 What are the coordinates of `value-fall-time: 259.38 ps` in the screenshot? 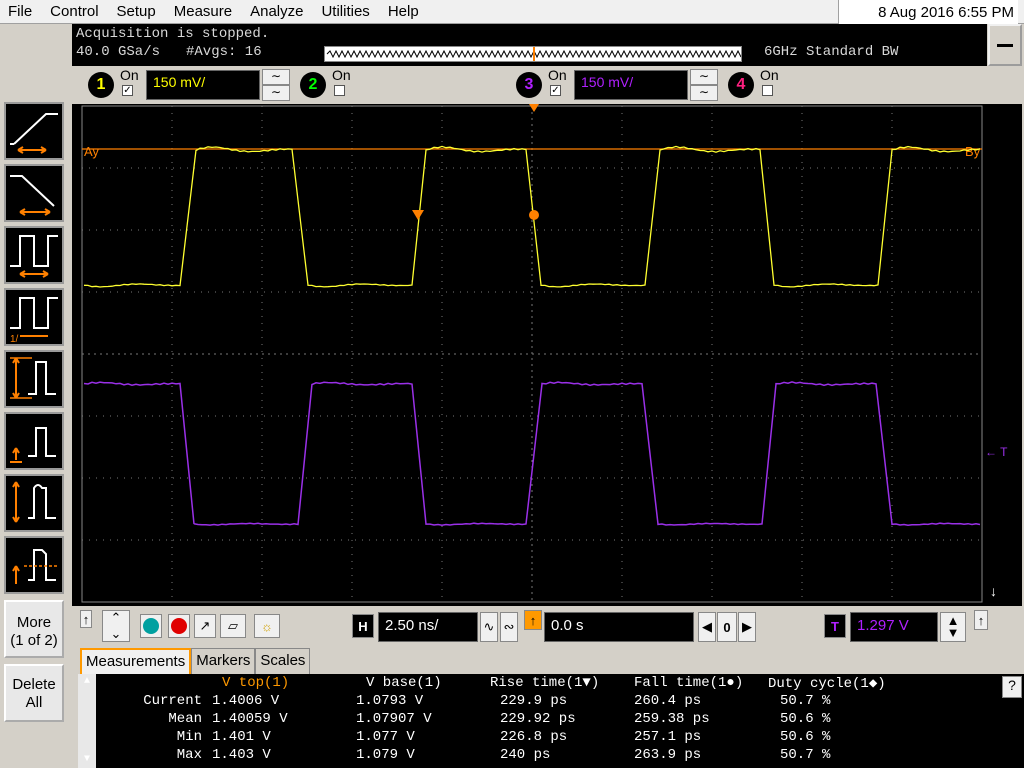 It's located at (672, 719).